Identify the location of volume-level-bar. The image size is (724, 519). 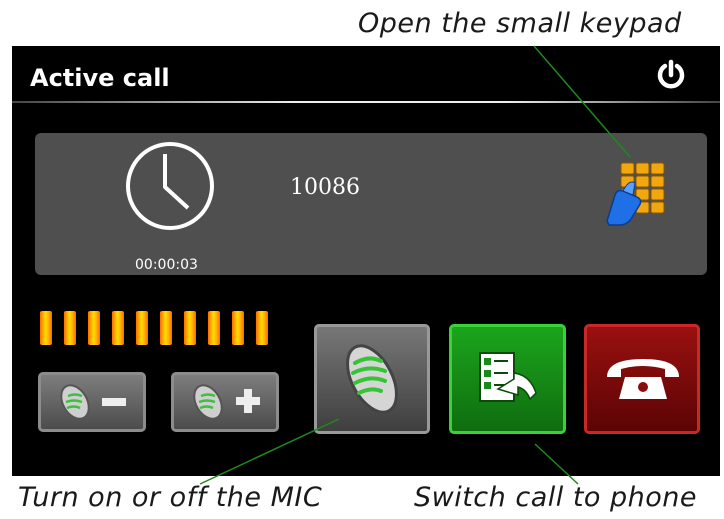
(160, 328).